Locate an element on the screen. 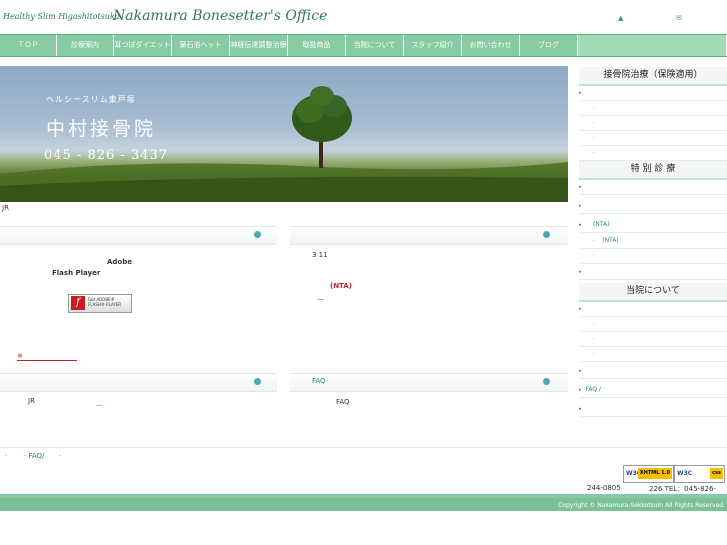  news-date: 3 11 is located at coordinates (320, 255).